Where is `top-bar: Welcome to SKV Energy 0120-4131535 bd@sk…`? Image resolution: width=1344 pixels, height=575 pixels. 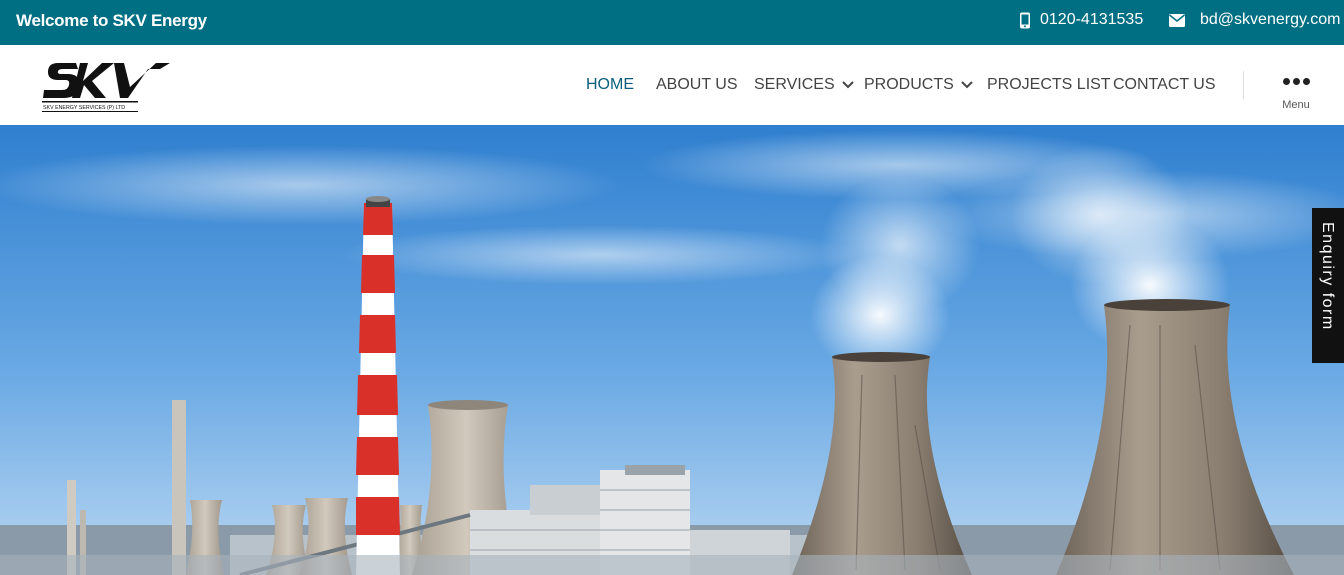 top-bar: Welcome to SKV Energy 0120-4131535 bd@sk… is located at coordinates (672, 22).